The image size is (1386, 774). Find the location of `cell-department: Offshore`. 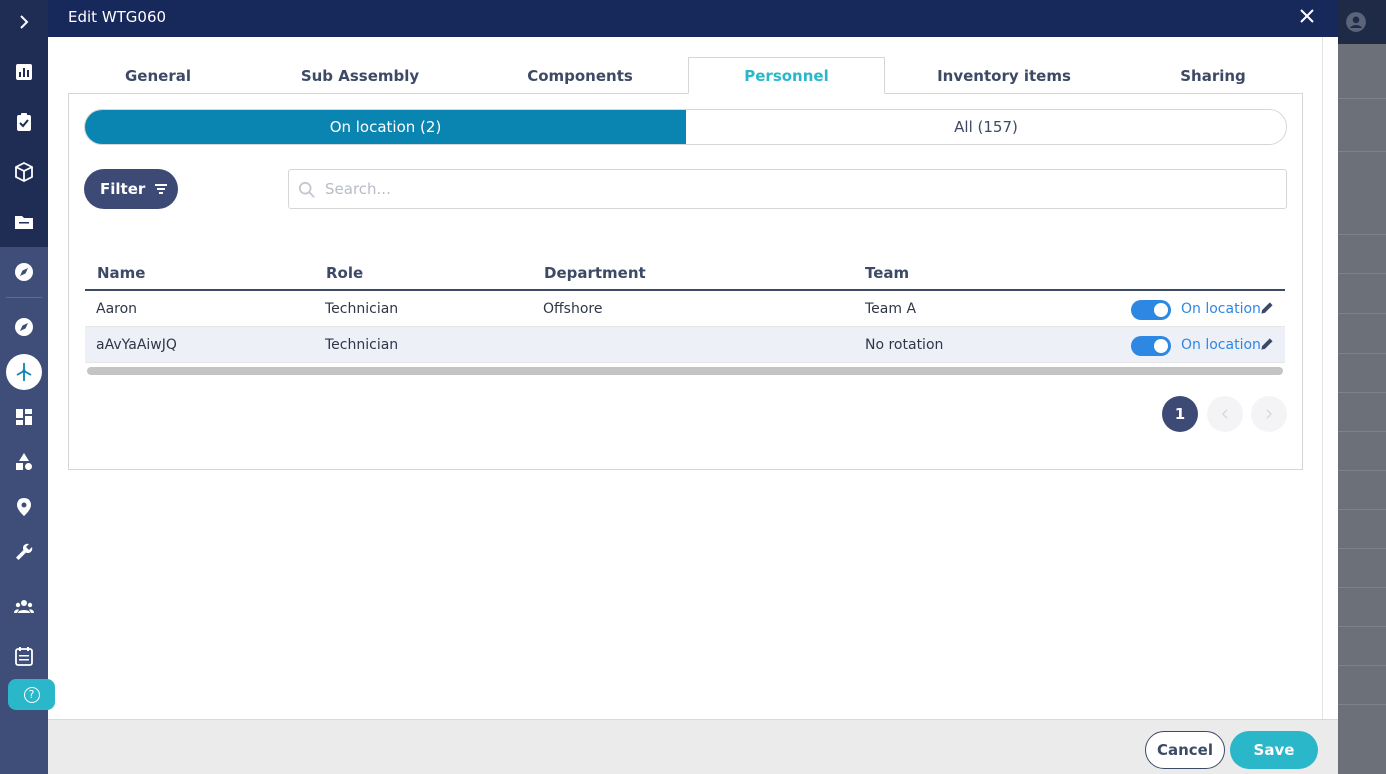

cell-department: Offshore is located at coordinates (573, 309).